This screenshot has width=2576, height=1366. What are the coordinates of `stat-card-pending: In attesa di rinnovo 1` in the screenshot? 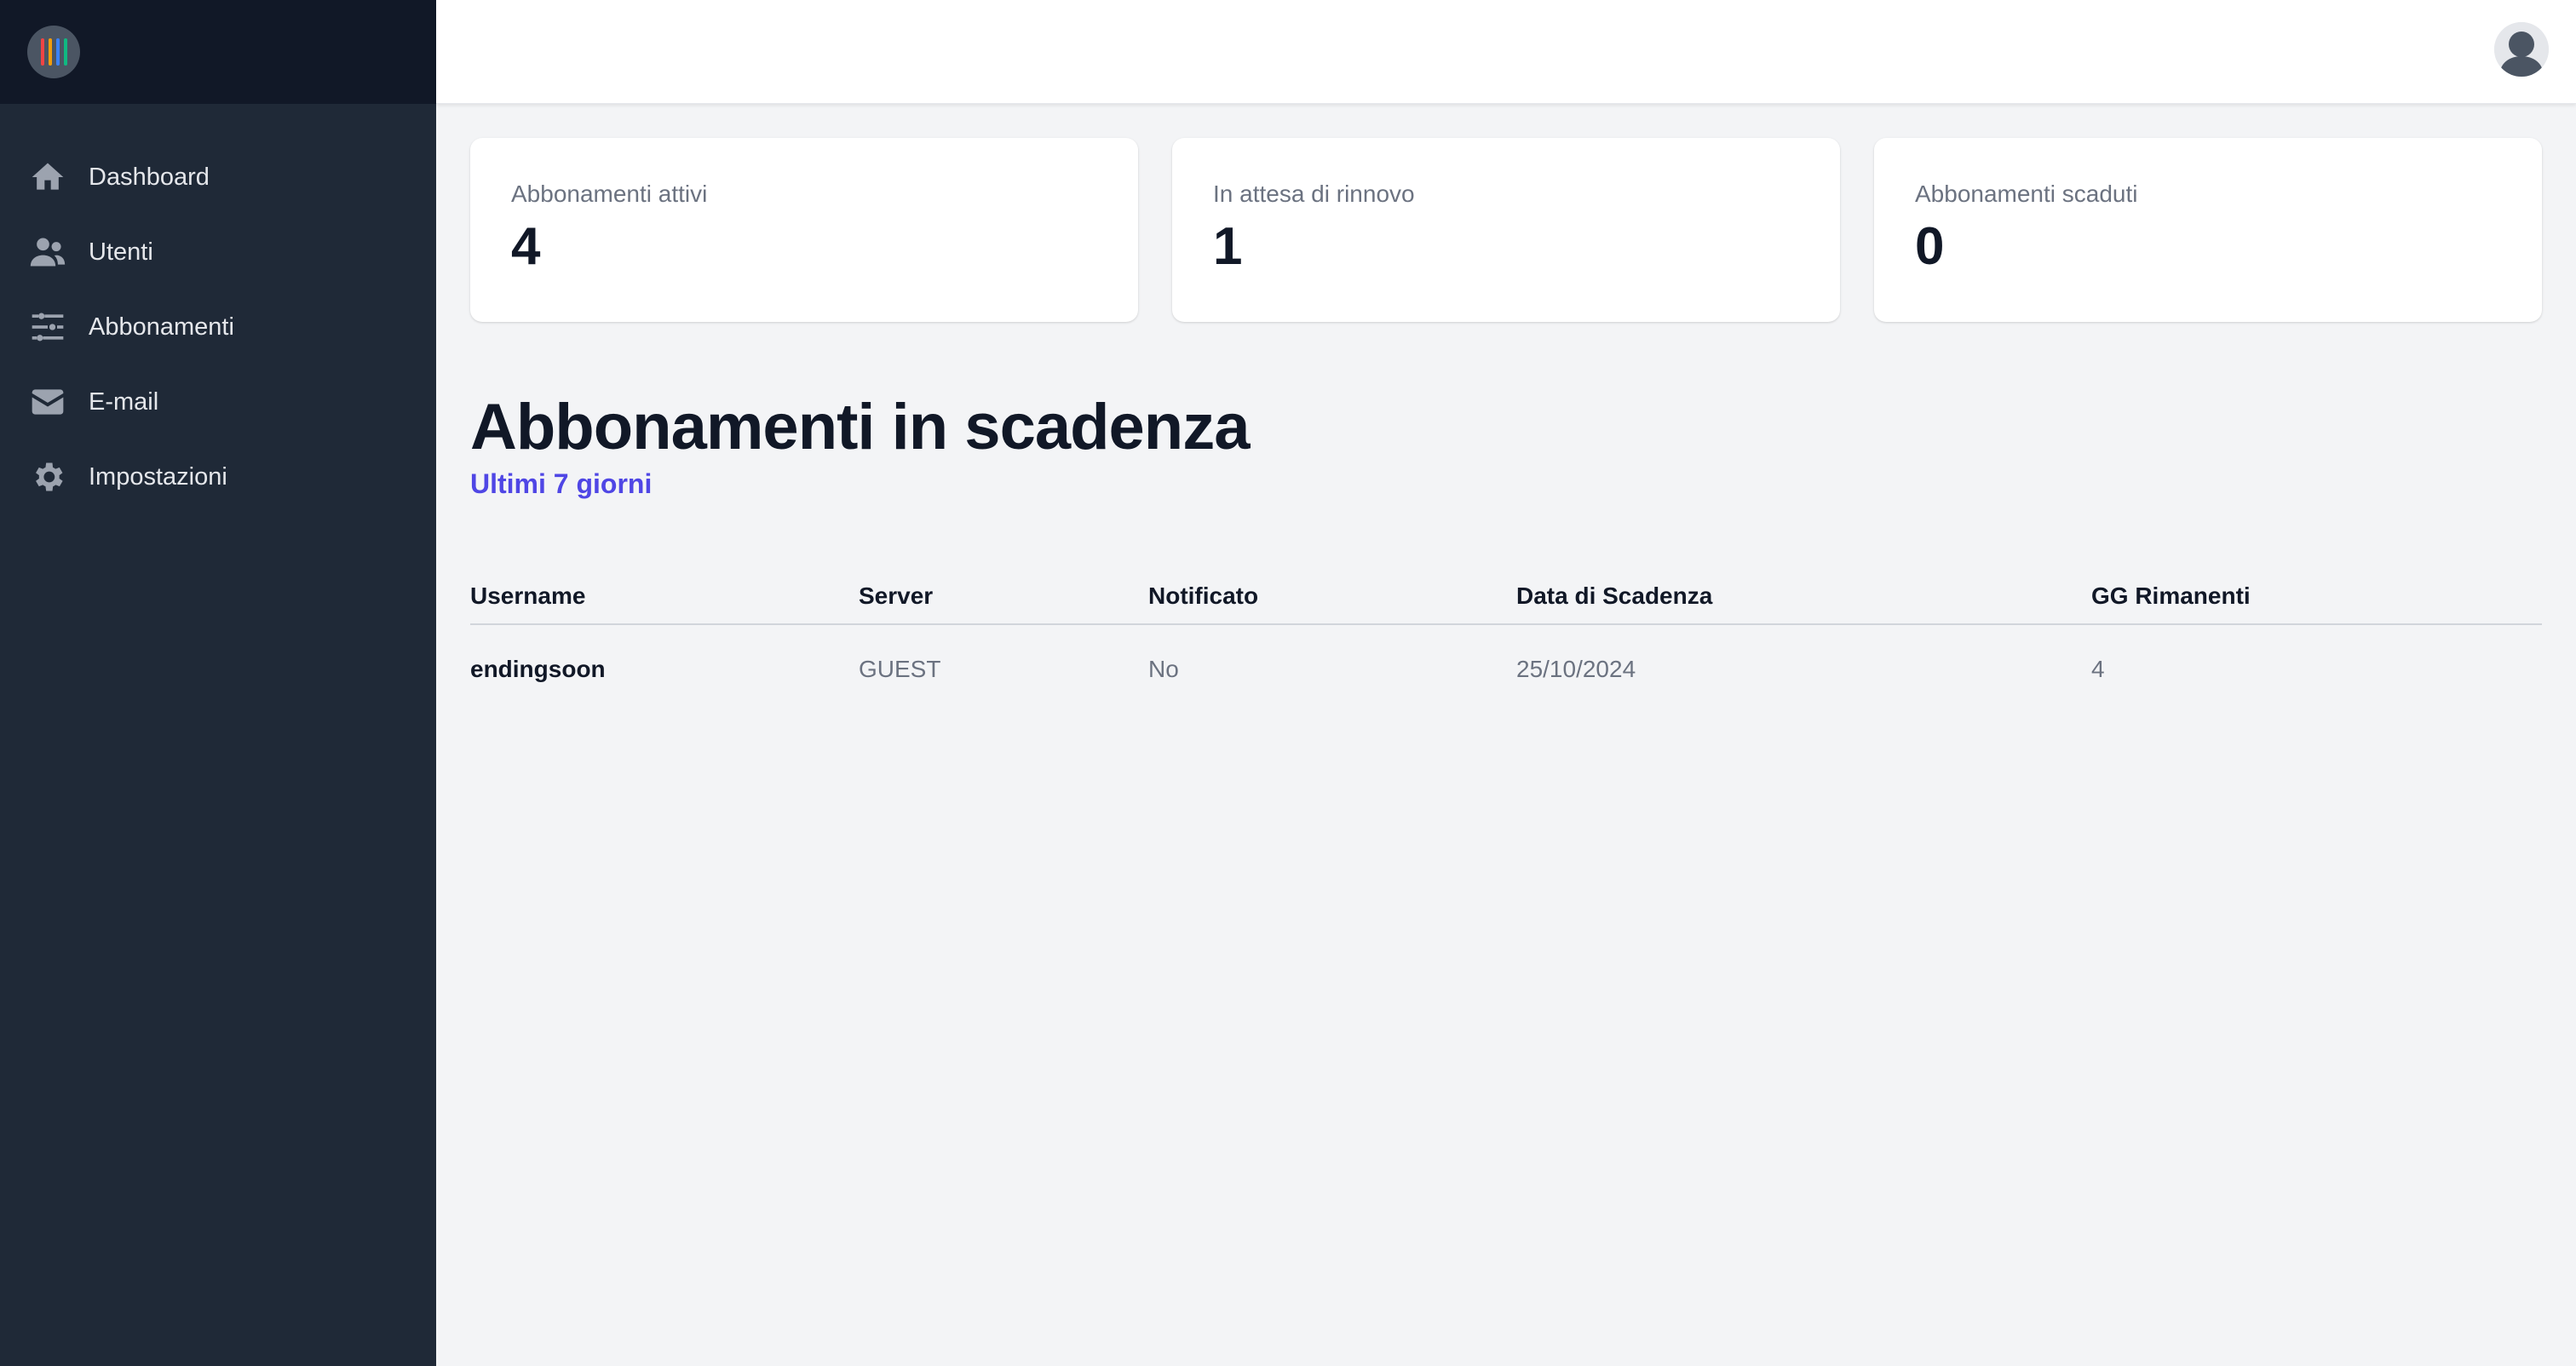 It's located at (1506, 230).